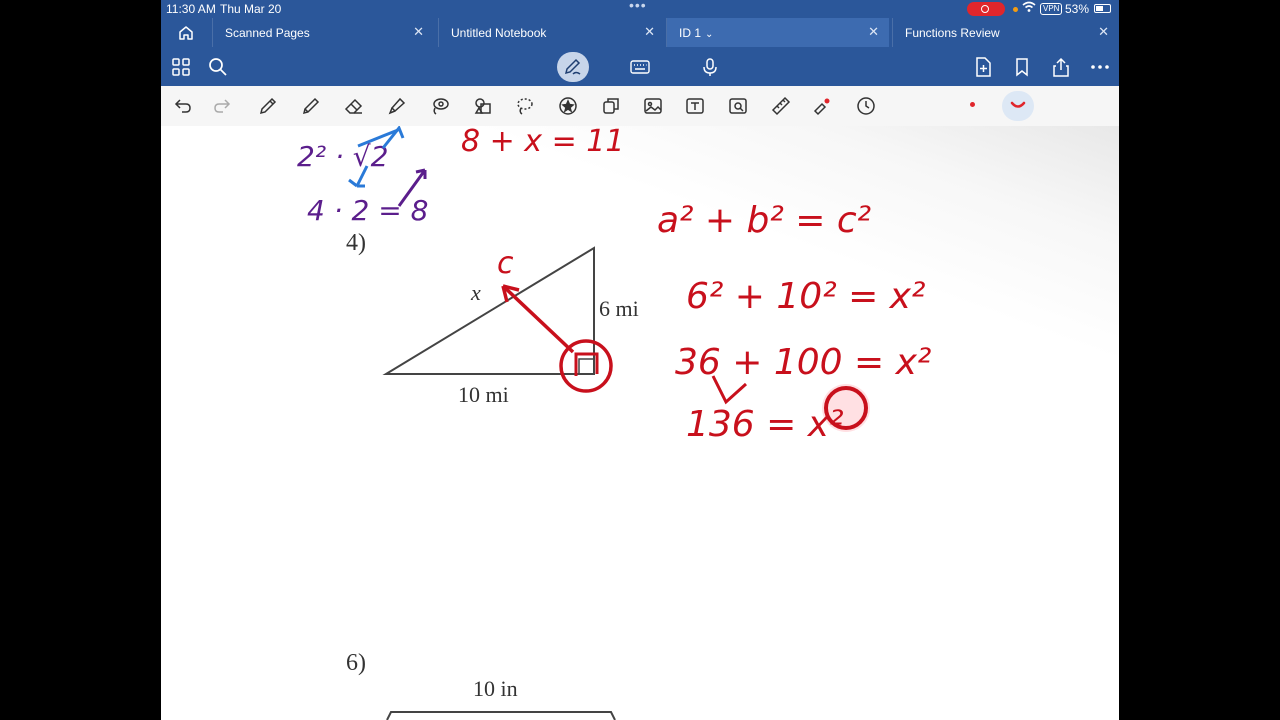 Image resolution: width=1280 pixels, height=720 pixels. I want to click on keyboard-icon, so click(640, 67).